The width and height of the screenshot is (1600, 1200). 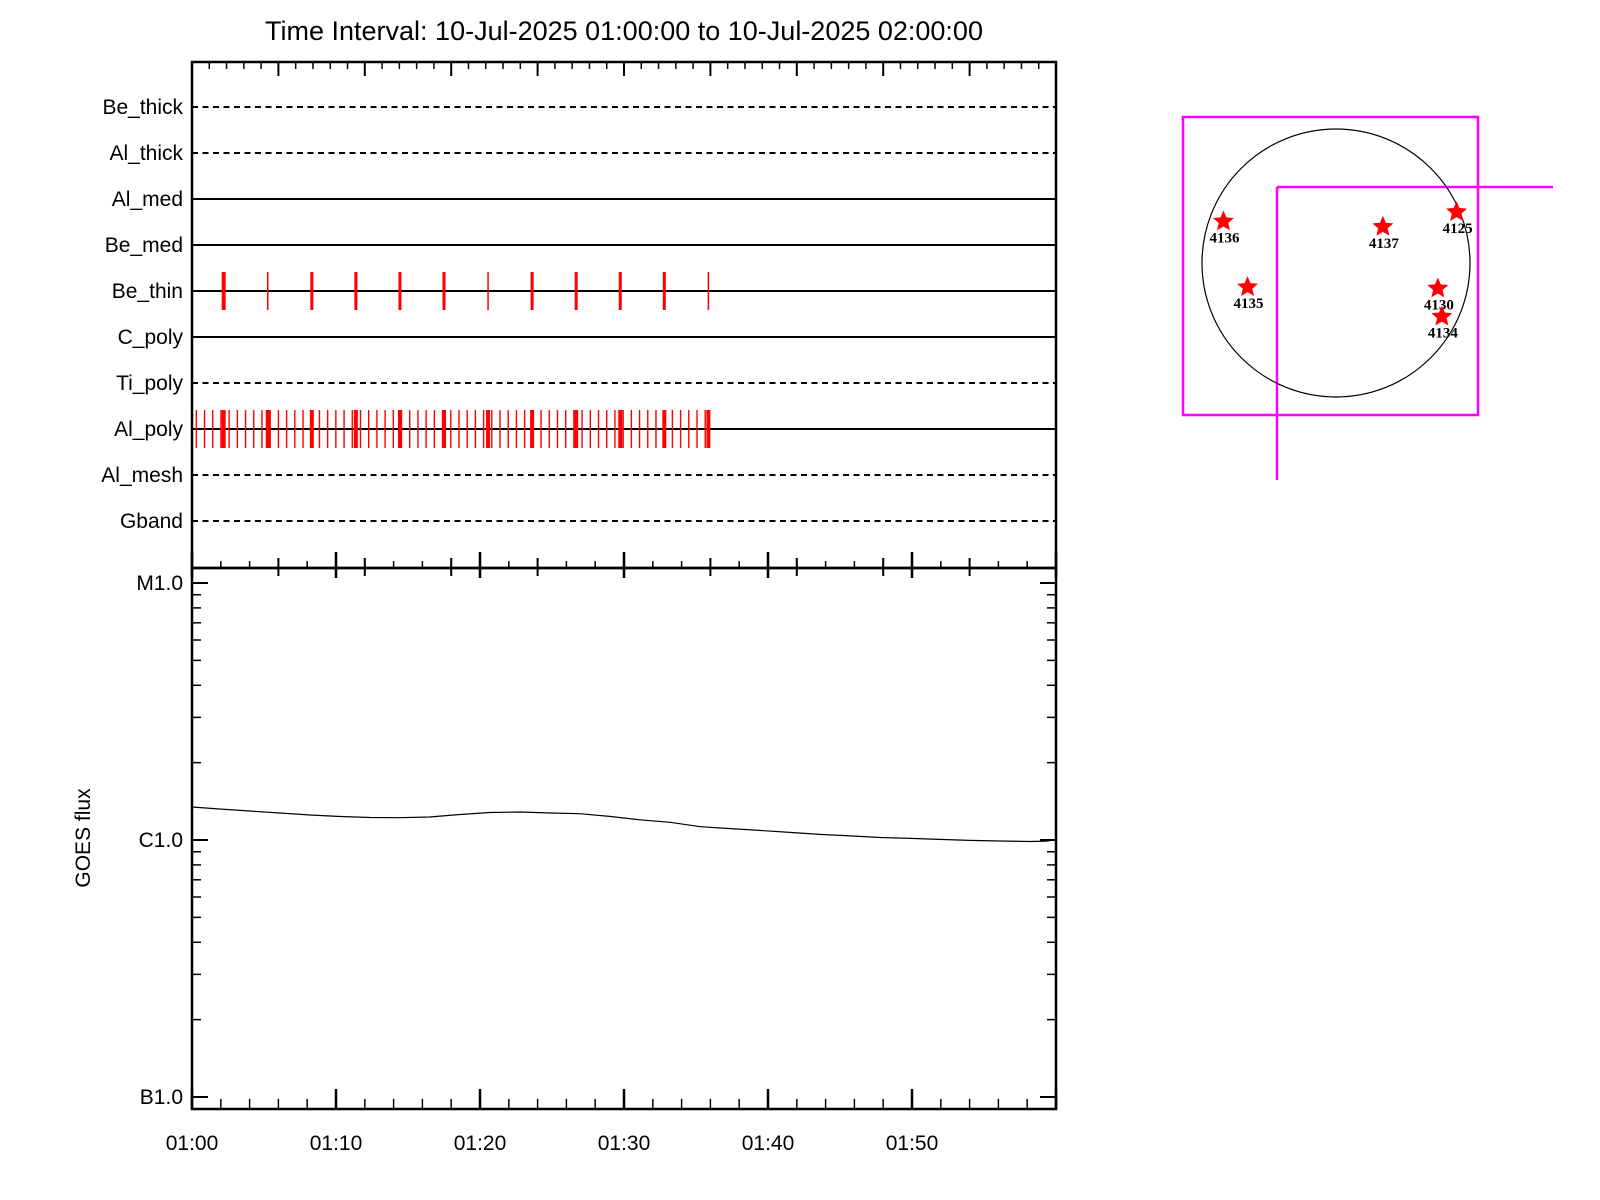 What do you see at coordinates (624, 824) in the screenshot?
I see `goes-flux-curve` at bounding box center [624, 824].